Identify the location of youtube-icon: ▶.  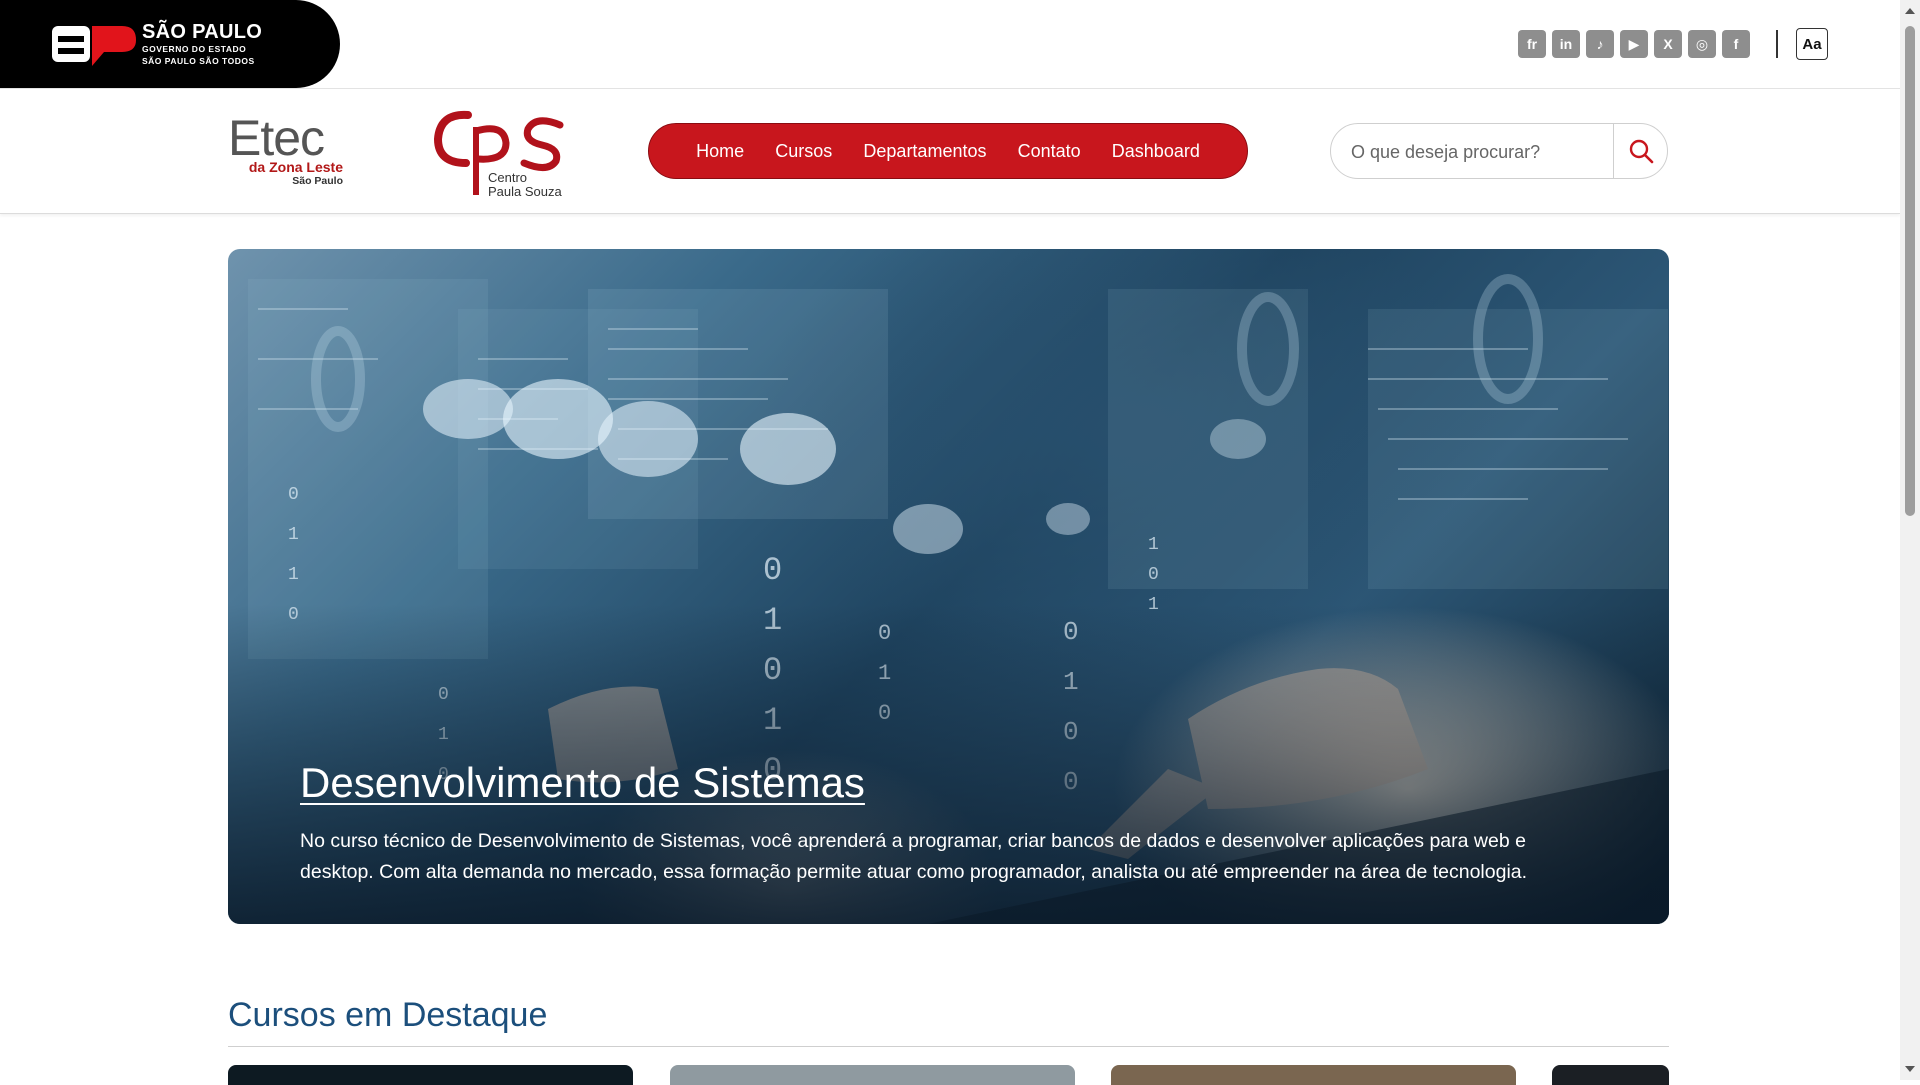
(1634, 44).